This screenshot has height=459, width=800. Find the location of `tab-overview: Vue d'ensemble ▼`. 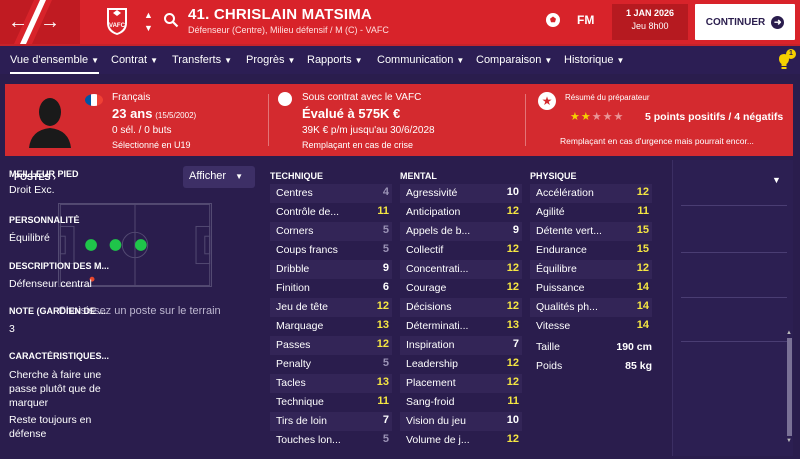

tab-overview: Vue d'ensemble ▼ is located at coordinates (55, 64).